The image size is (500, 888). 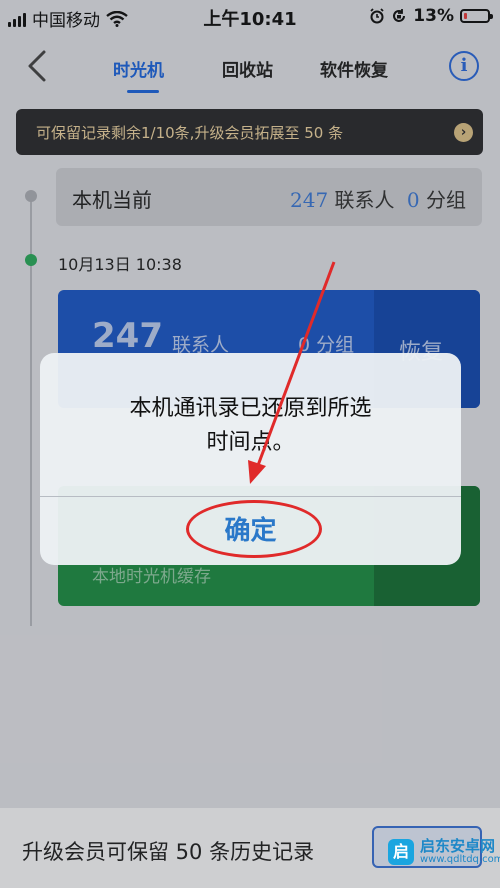 What do you see at coordinates (401, 852) in the screenshot?
I see `watermark-badge: 启` at bounding box center [401, 852].